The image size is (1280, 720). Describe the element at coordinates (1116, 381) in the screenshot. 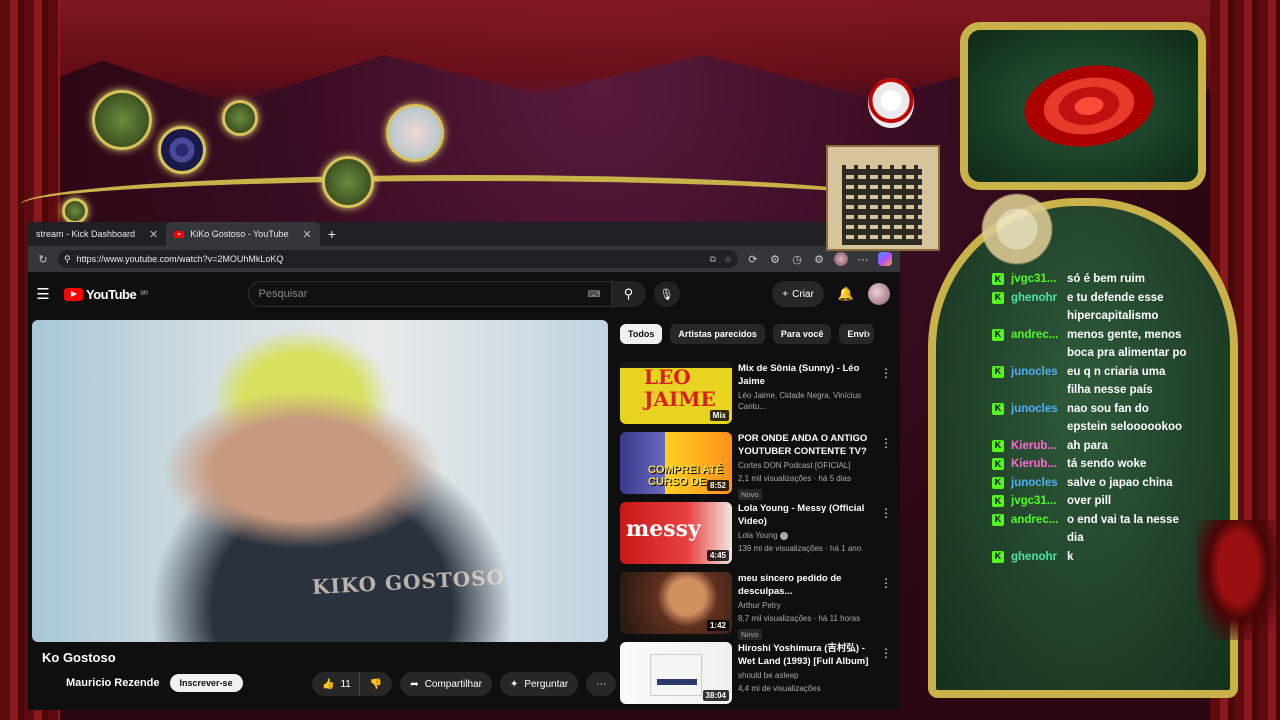

I see `chat-text: eu q n criaria uma filha nesse país` at that location.